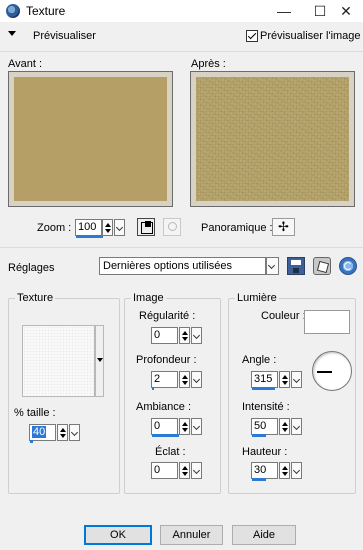  I want to click on texture-dropdown-button, so click(99, 361).